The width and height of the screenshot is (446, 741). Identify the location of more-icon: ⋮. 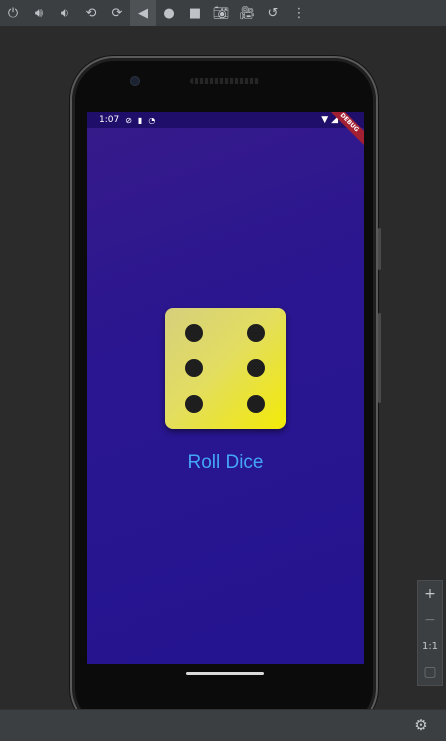
(299, 13).